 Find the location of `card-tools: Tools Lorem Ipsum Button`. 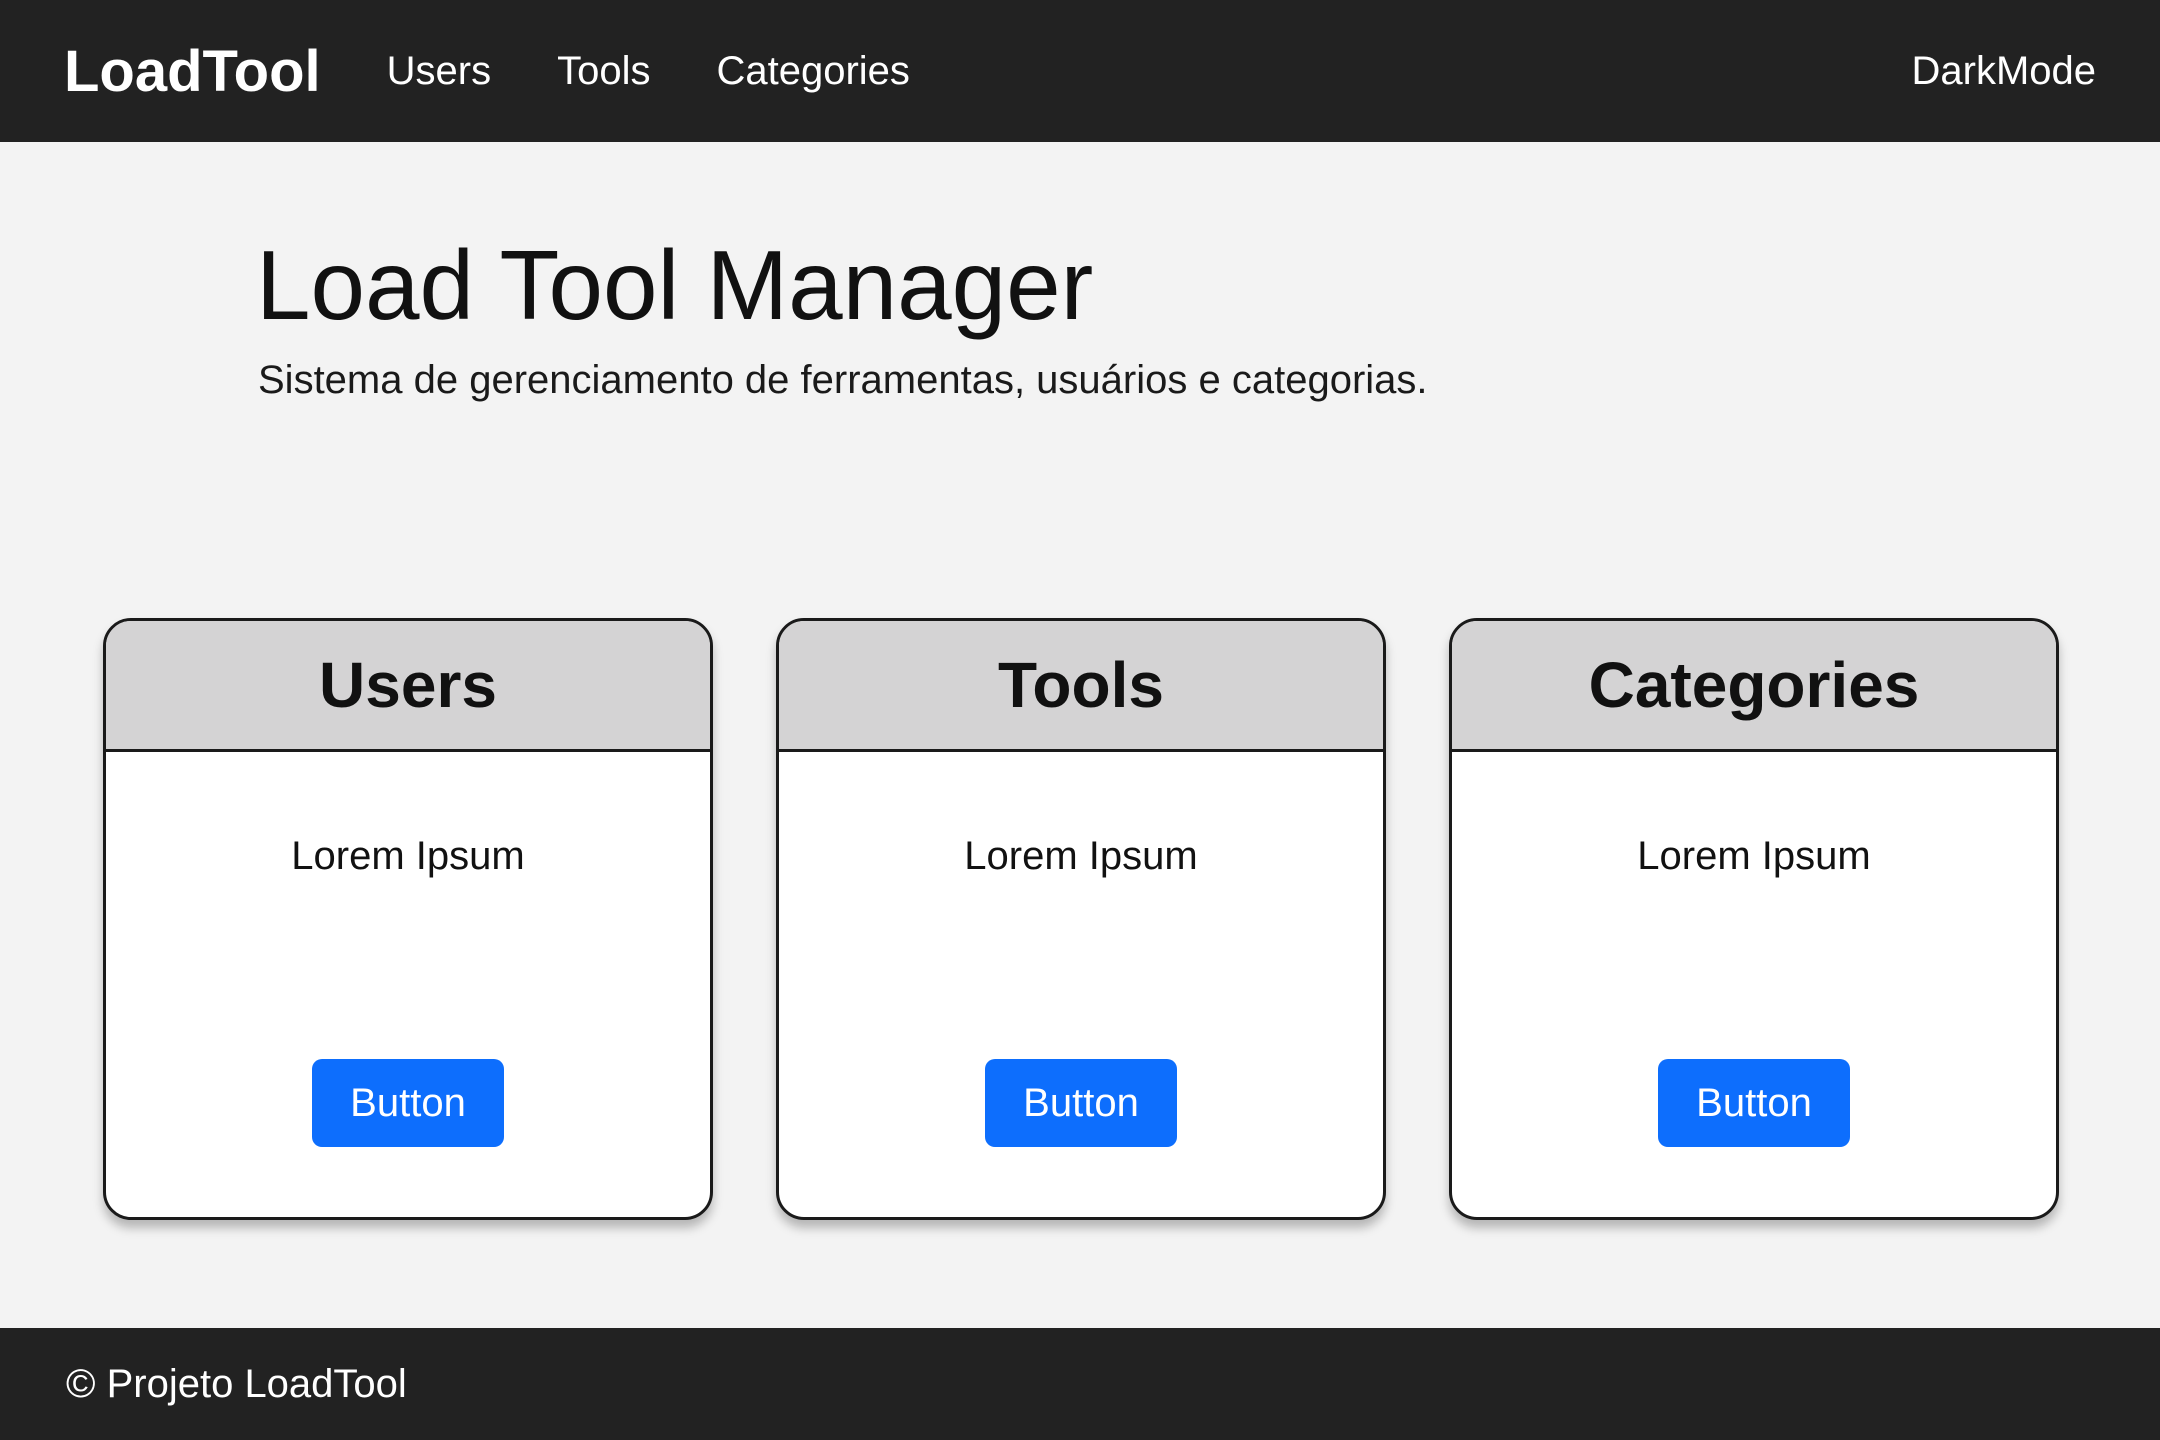

card-tools: Tools Lorem Ipsum Button is located at coordinates (1081, 919).